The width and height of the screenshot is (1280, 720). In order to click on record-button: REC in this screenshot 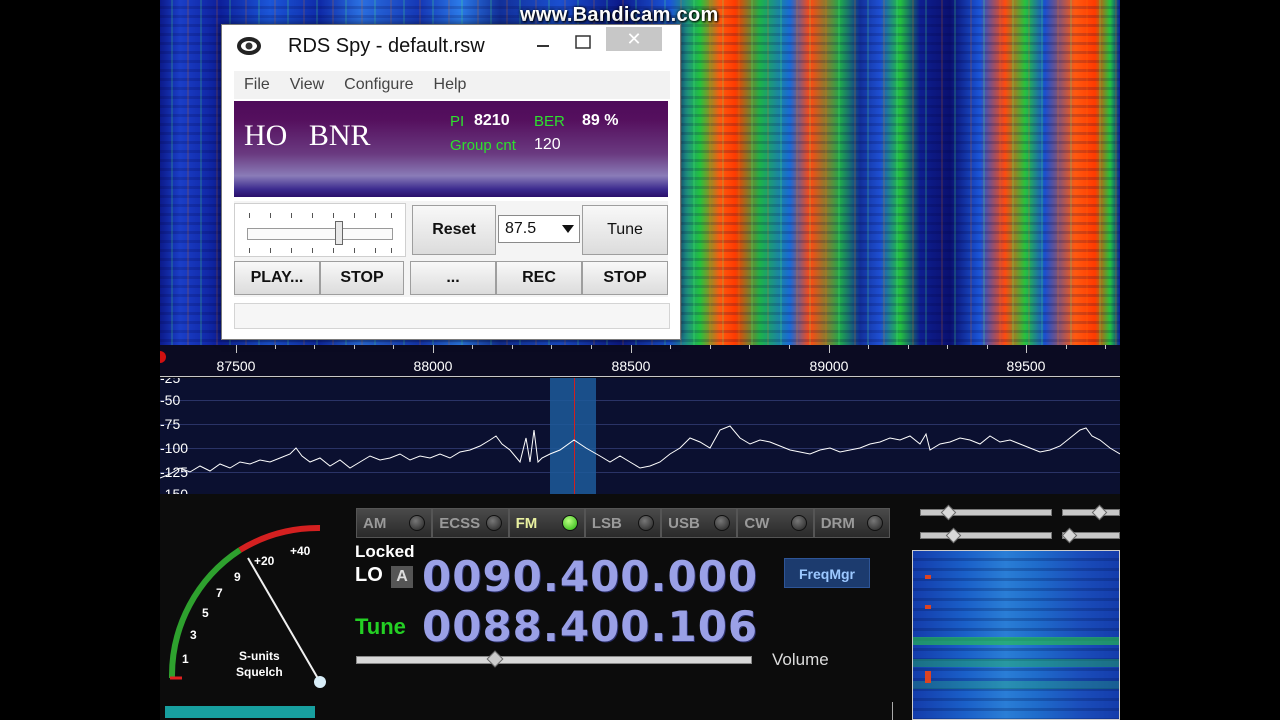, I will do `click(539, 278)`.